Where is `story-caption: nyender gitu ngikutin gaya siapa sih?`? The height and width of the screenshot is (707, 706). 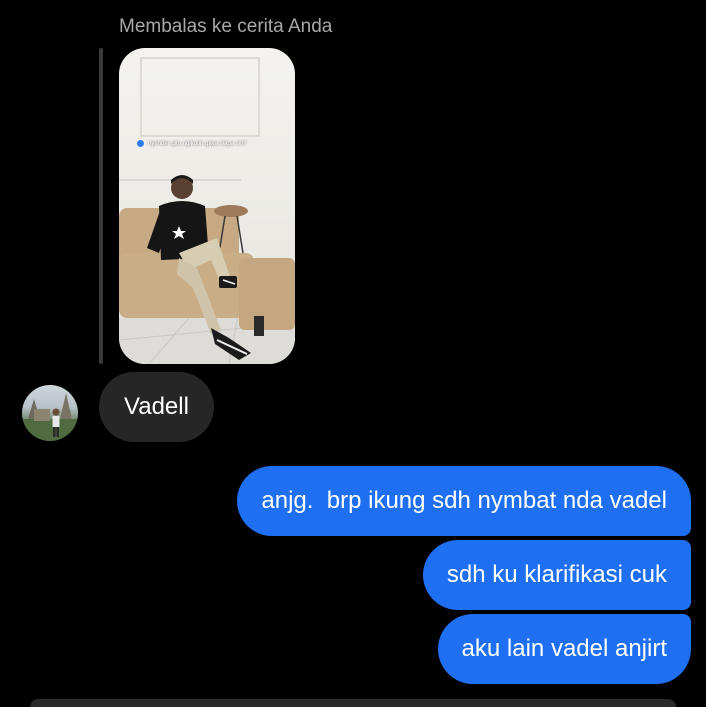 story-caption: nyender gitu ngikutin gaya siapa sih? is located at coordinates (192, 143).